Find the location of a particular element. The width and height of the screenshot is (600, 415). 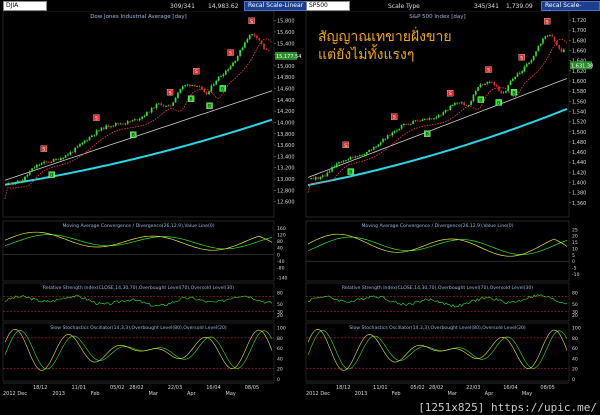

indicator-tick-label: 0 is located at coordinates (573, 380).